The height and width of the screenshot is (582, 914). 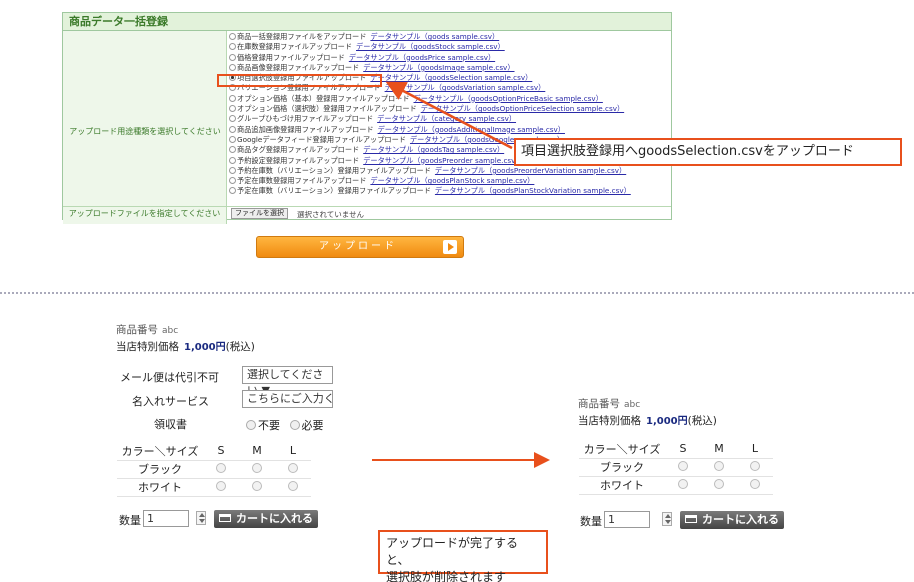 I want to click on before-product-number: 商品番号 abc, so click(x=147, y=329).